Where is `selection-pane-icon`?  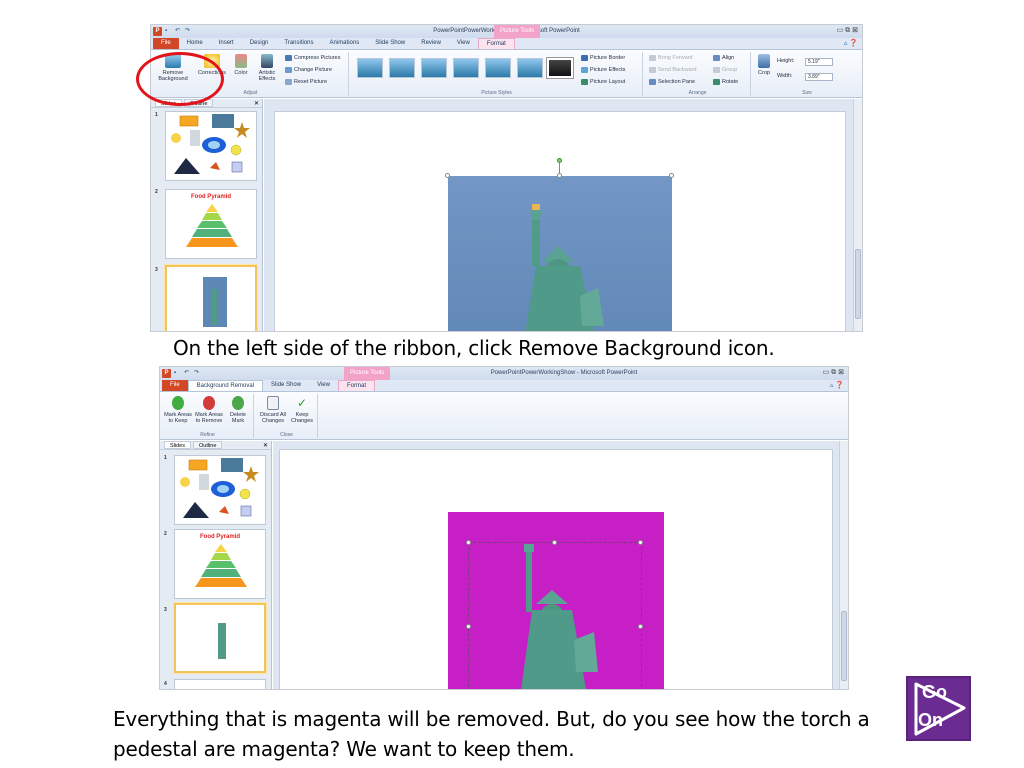 selection-pane-icon is located at coordinates (652, 82).